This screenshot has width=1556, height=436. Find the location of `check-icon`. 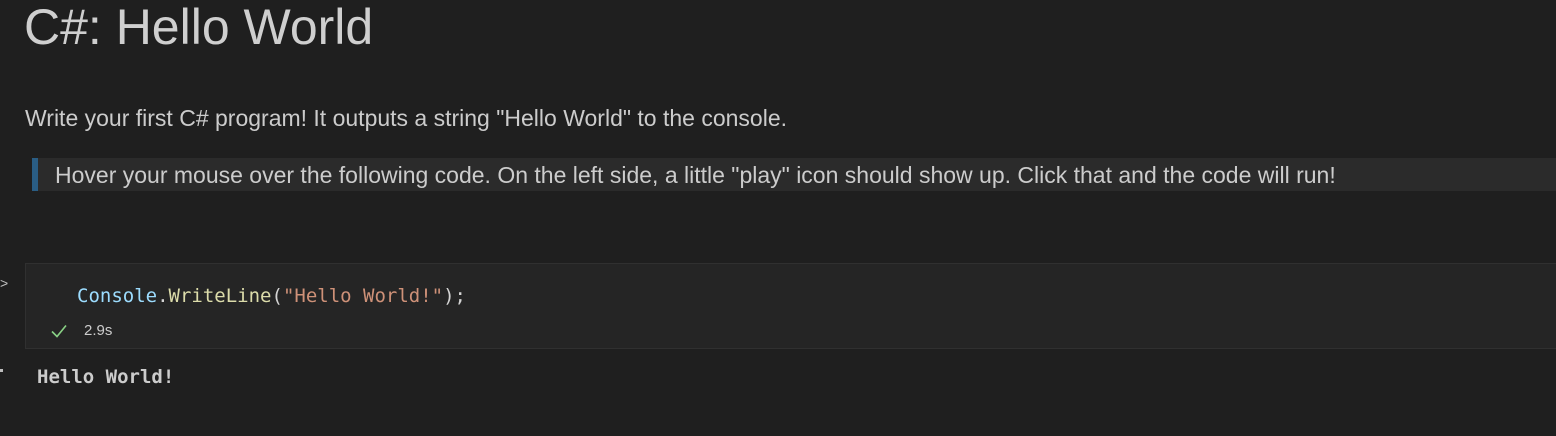

check-icon is located at coordinates (59, 331).